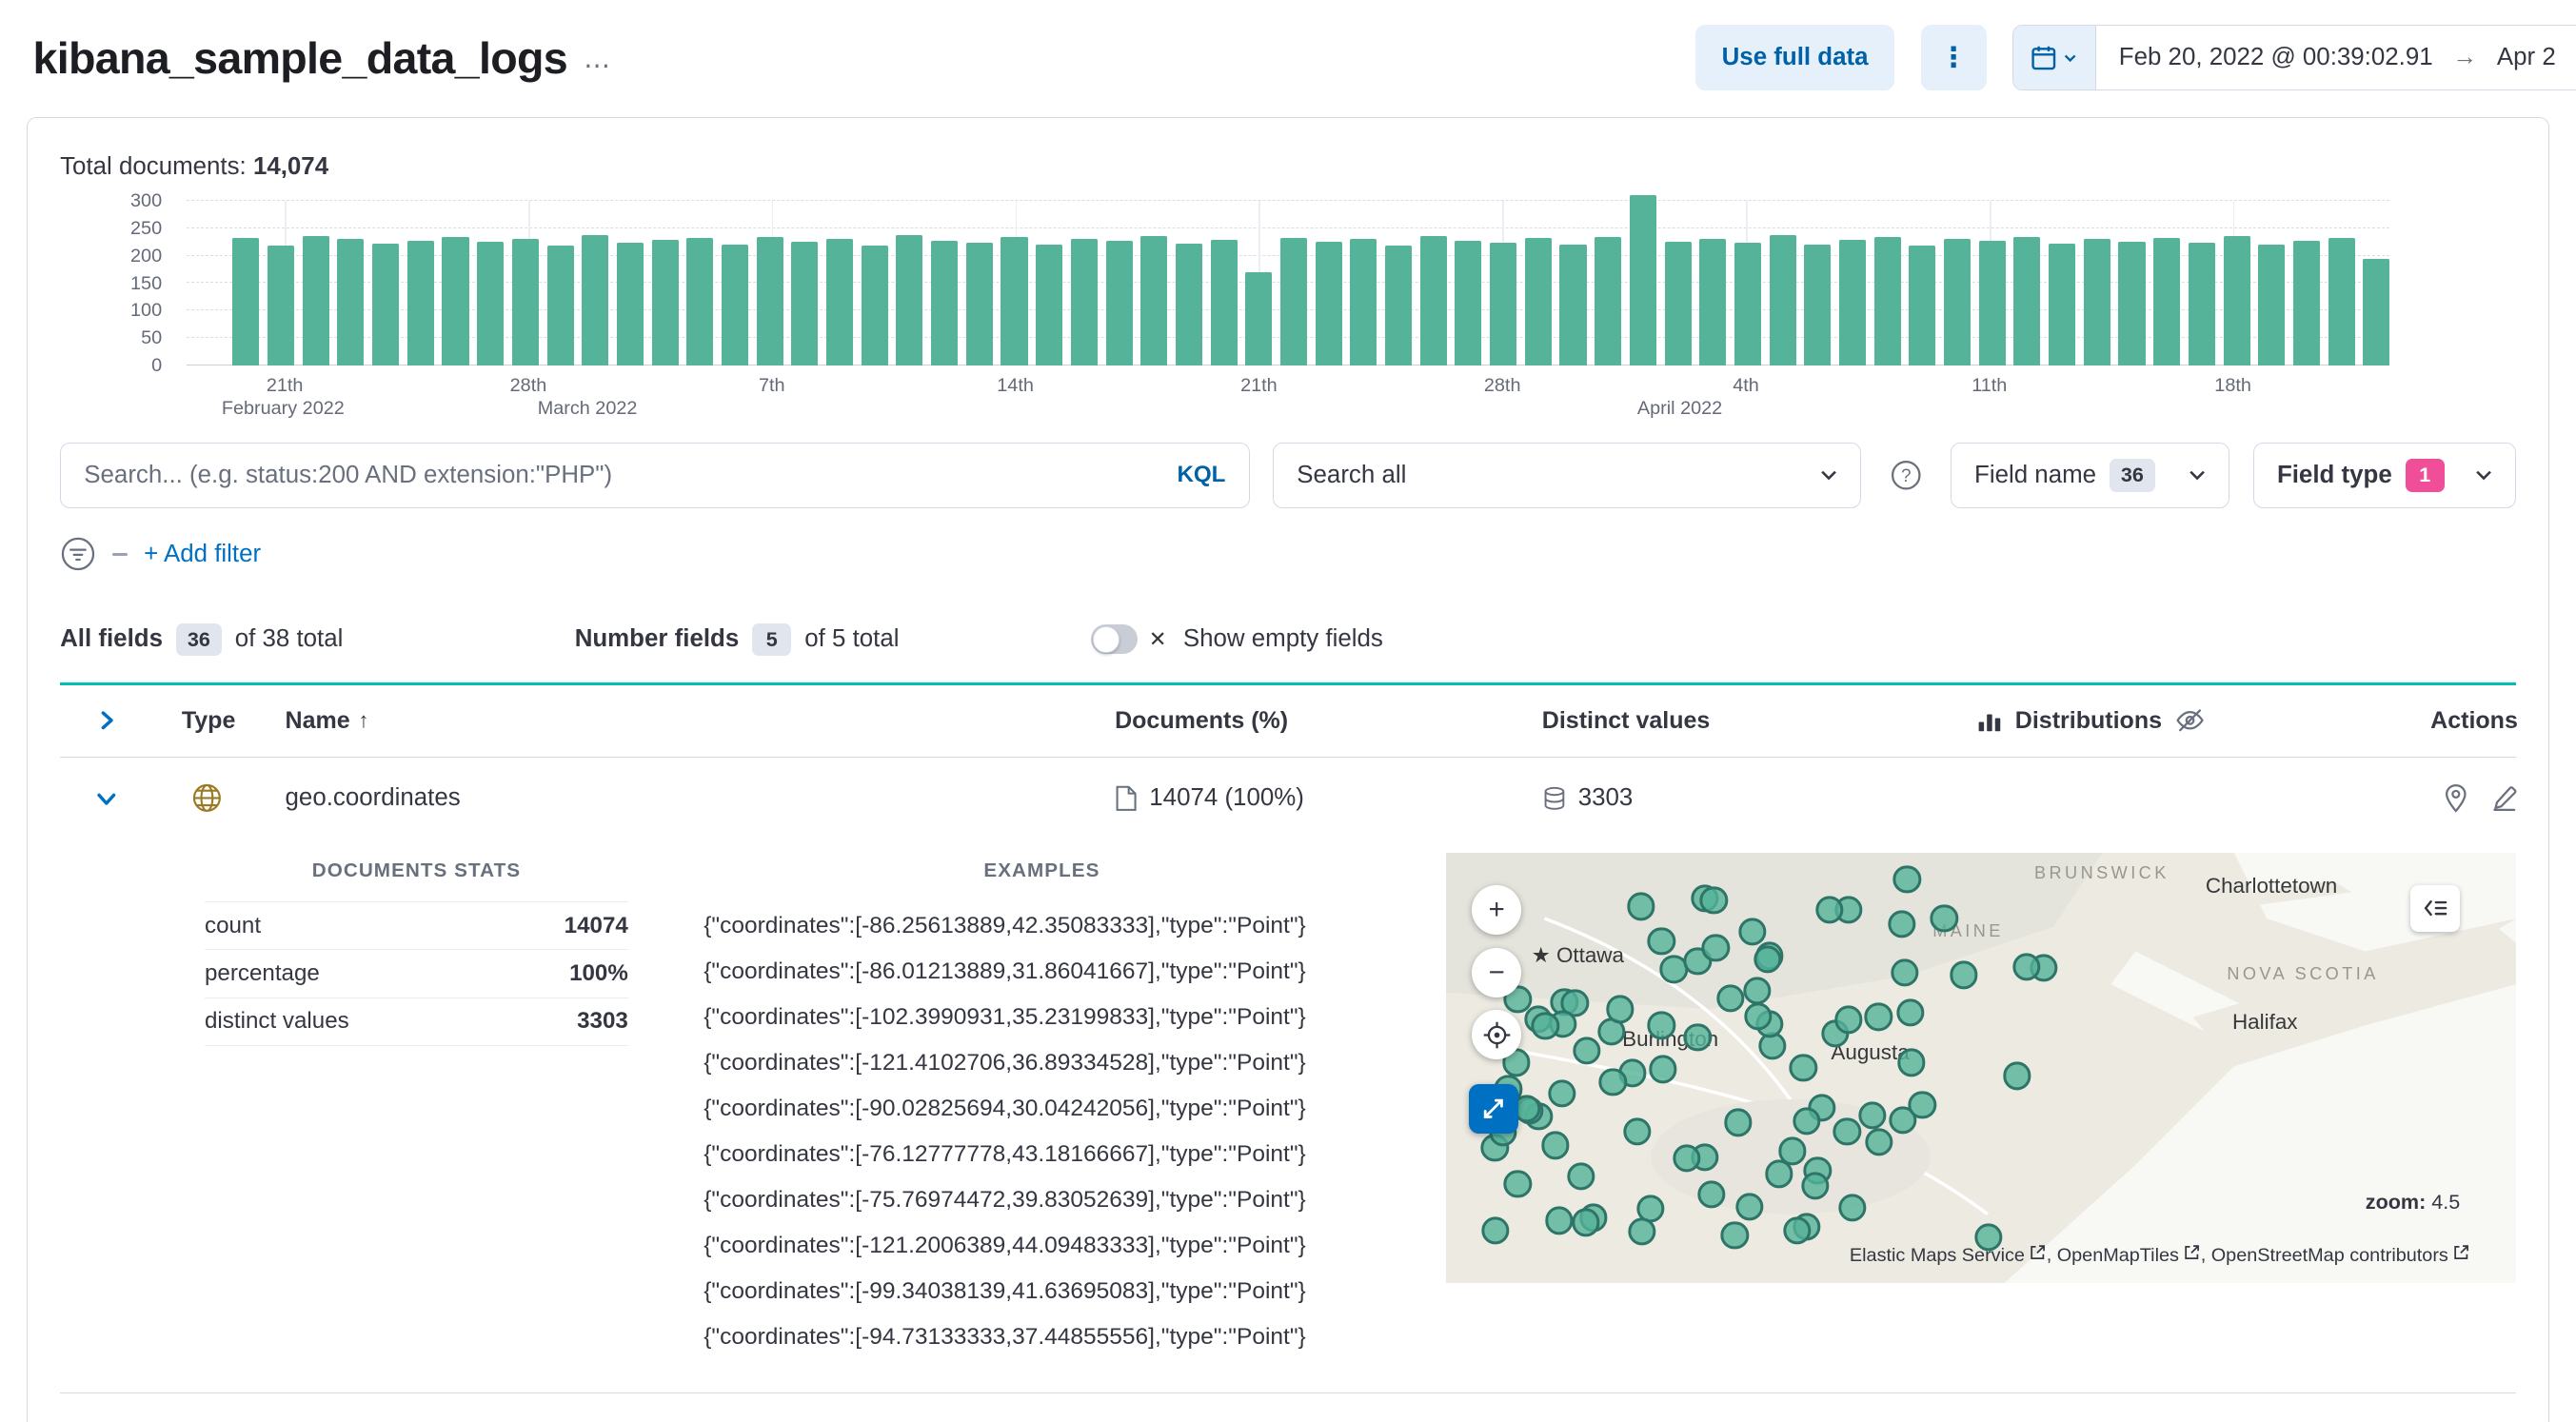 The width and height of the screenshot is (2576, 1422). I want to click on add-filter-link: + Add filter, so click(202, 554).